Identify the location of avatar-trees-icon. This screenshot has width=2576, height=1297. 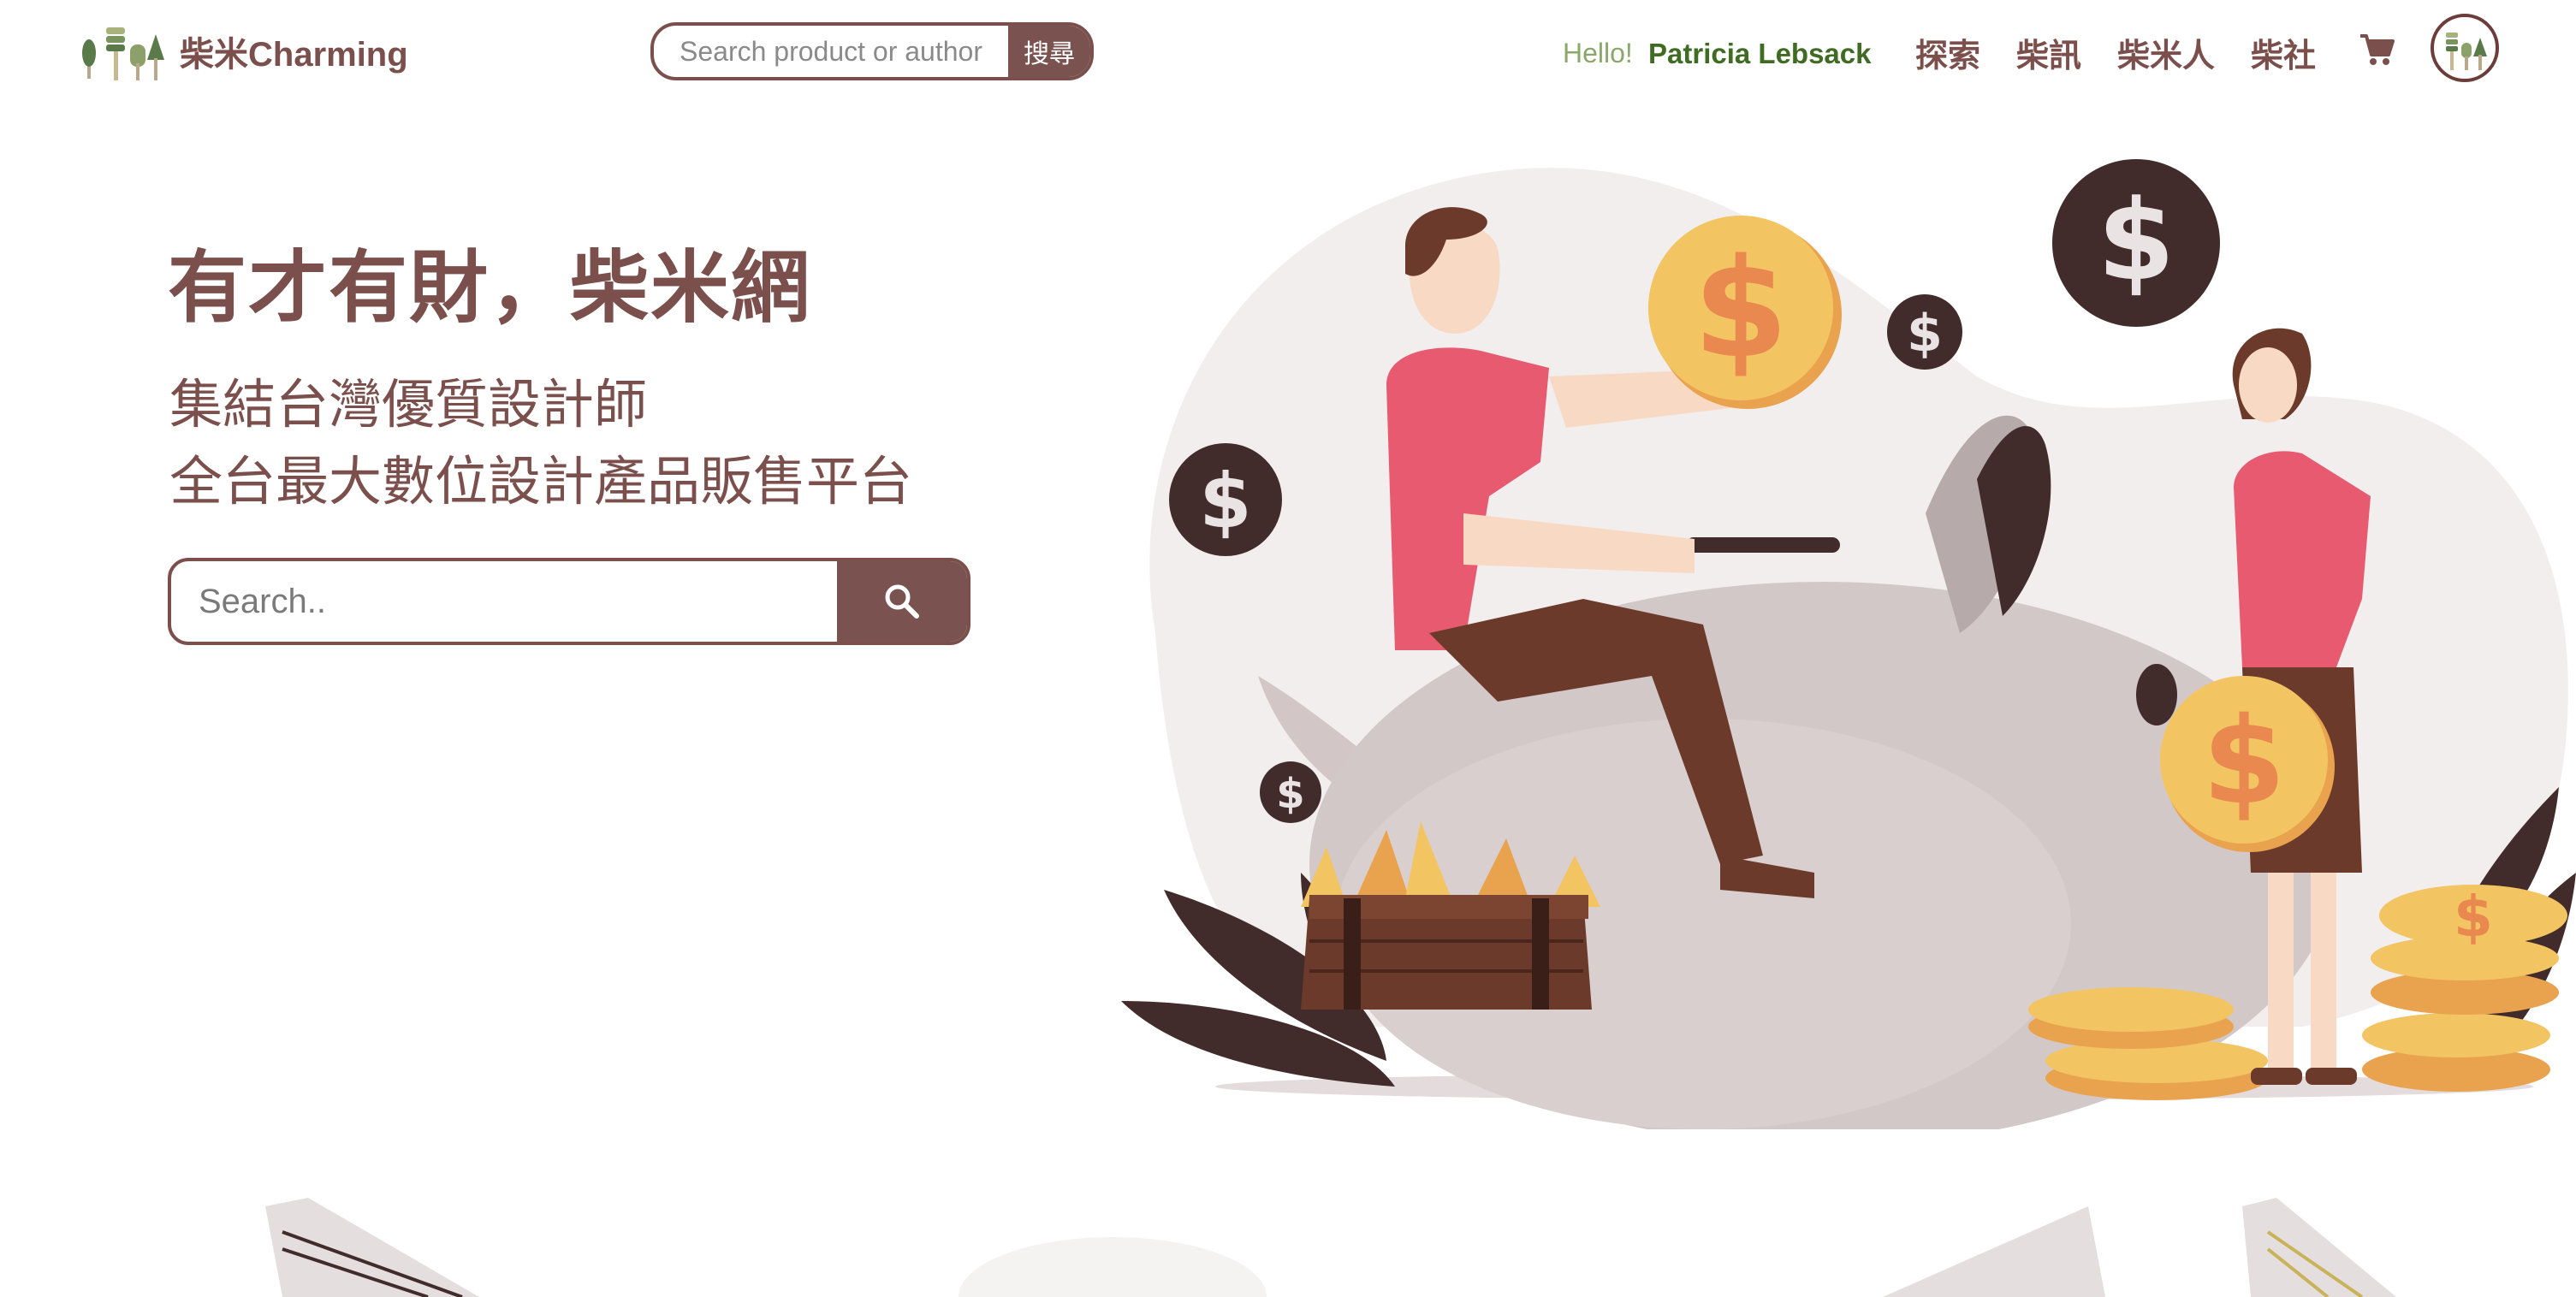
(2466, 51).